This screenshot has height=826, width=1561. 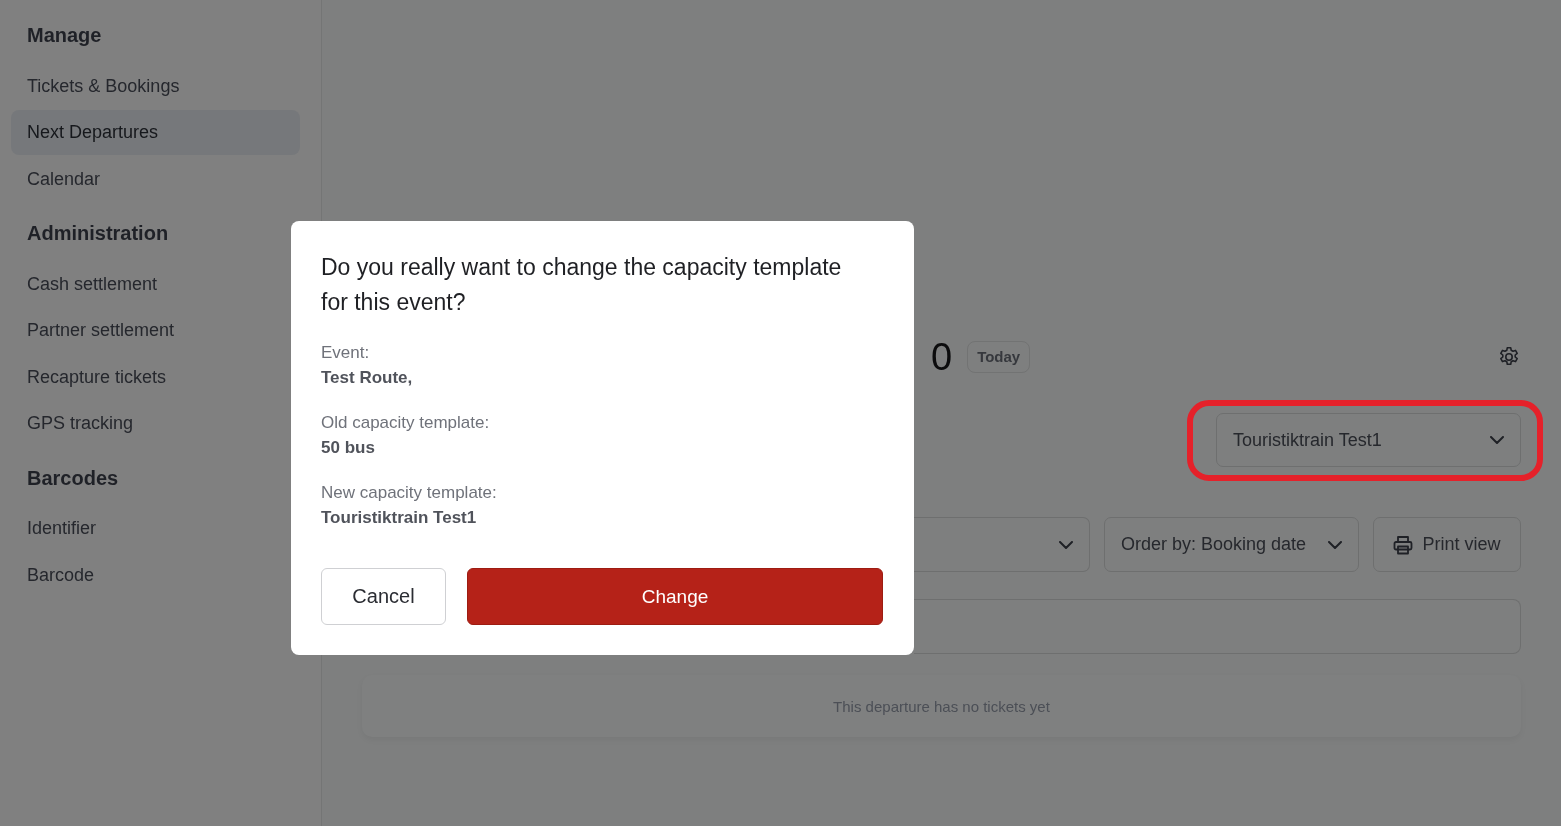 What do you see at coordinates (1217, 626) in the screenshot?
I see `search-field` at bounding box center [1217, 626].